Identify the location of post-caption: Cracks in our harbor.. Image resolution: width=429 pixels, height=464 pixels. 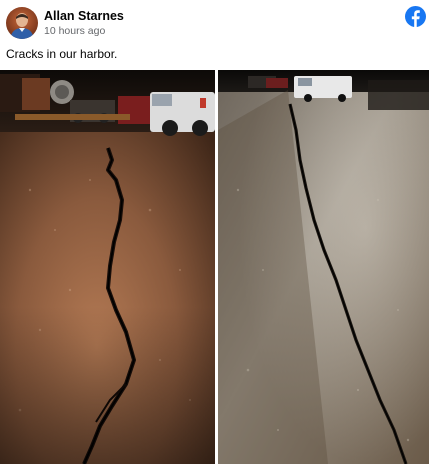
(62, 54).